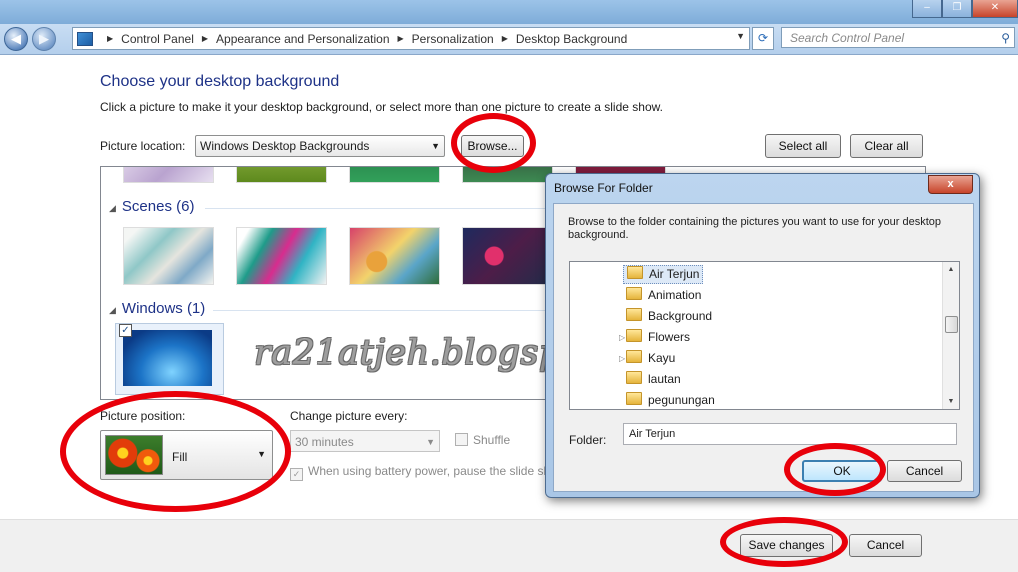 This screenshot has width=1018, height=572. I want to click on clear-all-button: Clear all, so click(886, 146).